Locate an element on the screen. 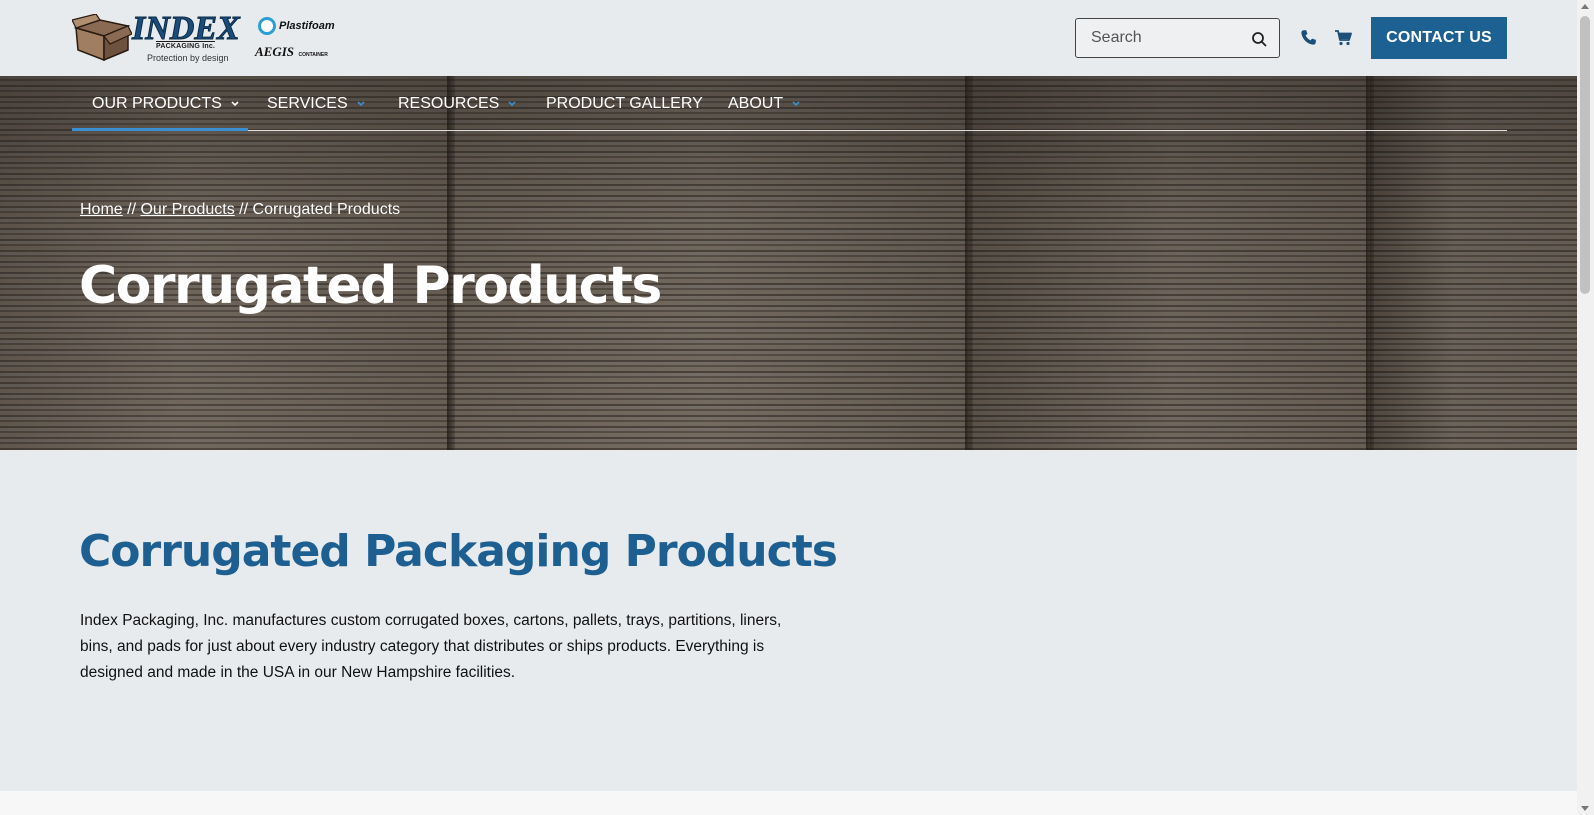 The width and height of the screenshot is (1594, 815). scroll-up-arrow-icon is located at coordinates (1585, 6).